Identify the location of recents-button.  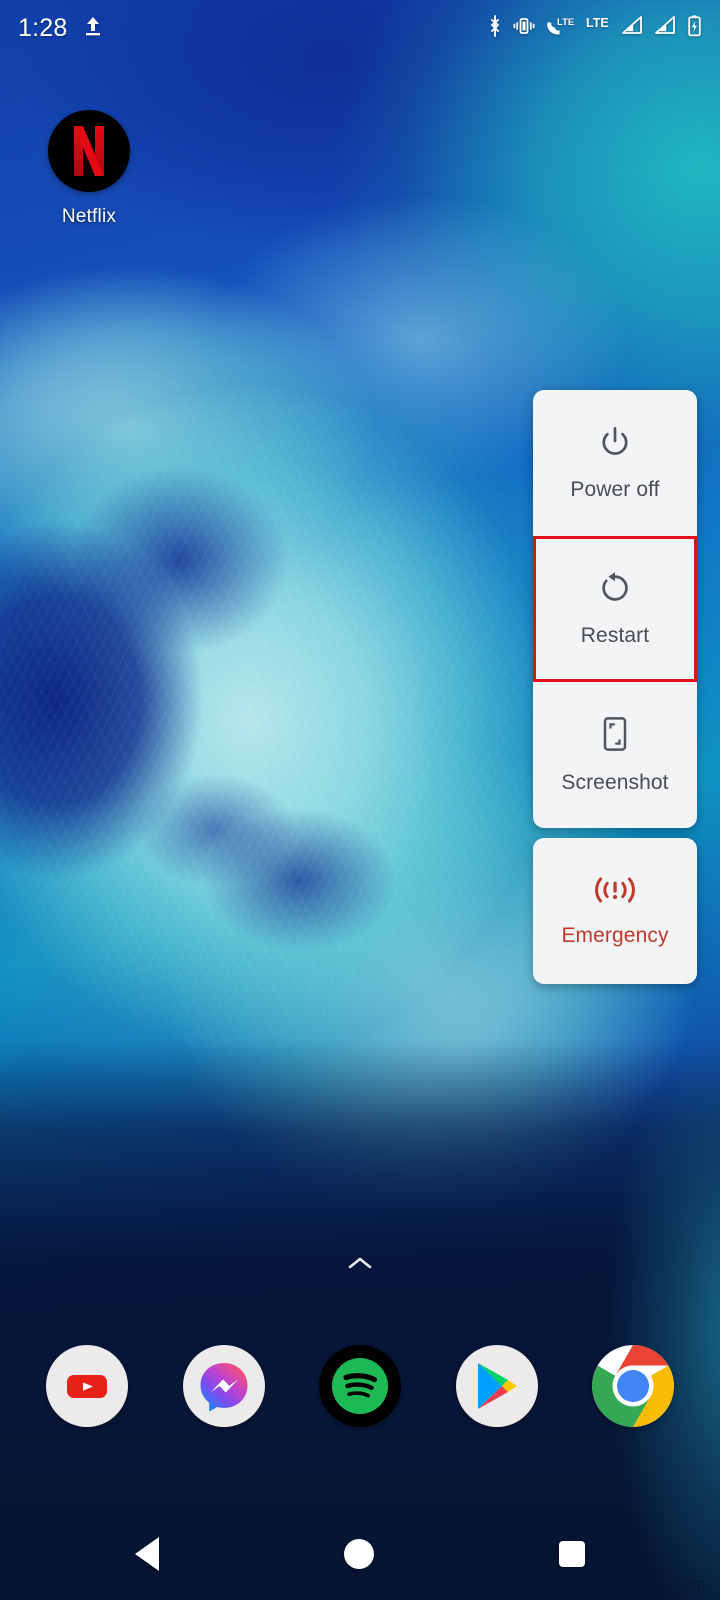
(572, 1554).